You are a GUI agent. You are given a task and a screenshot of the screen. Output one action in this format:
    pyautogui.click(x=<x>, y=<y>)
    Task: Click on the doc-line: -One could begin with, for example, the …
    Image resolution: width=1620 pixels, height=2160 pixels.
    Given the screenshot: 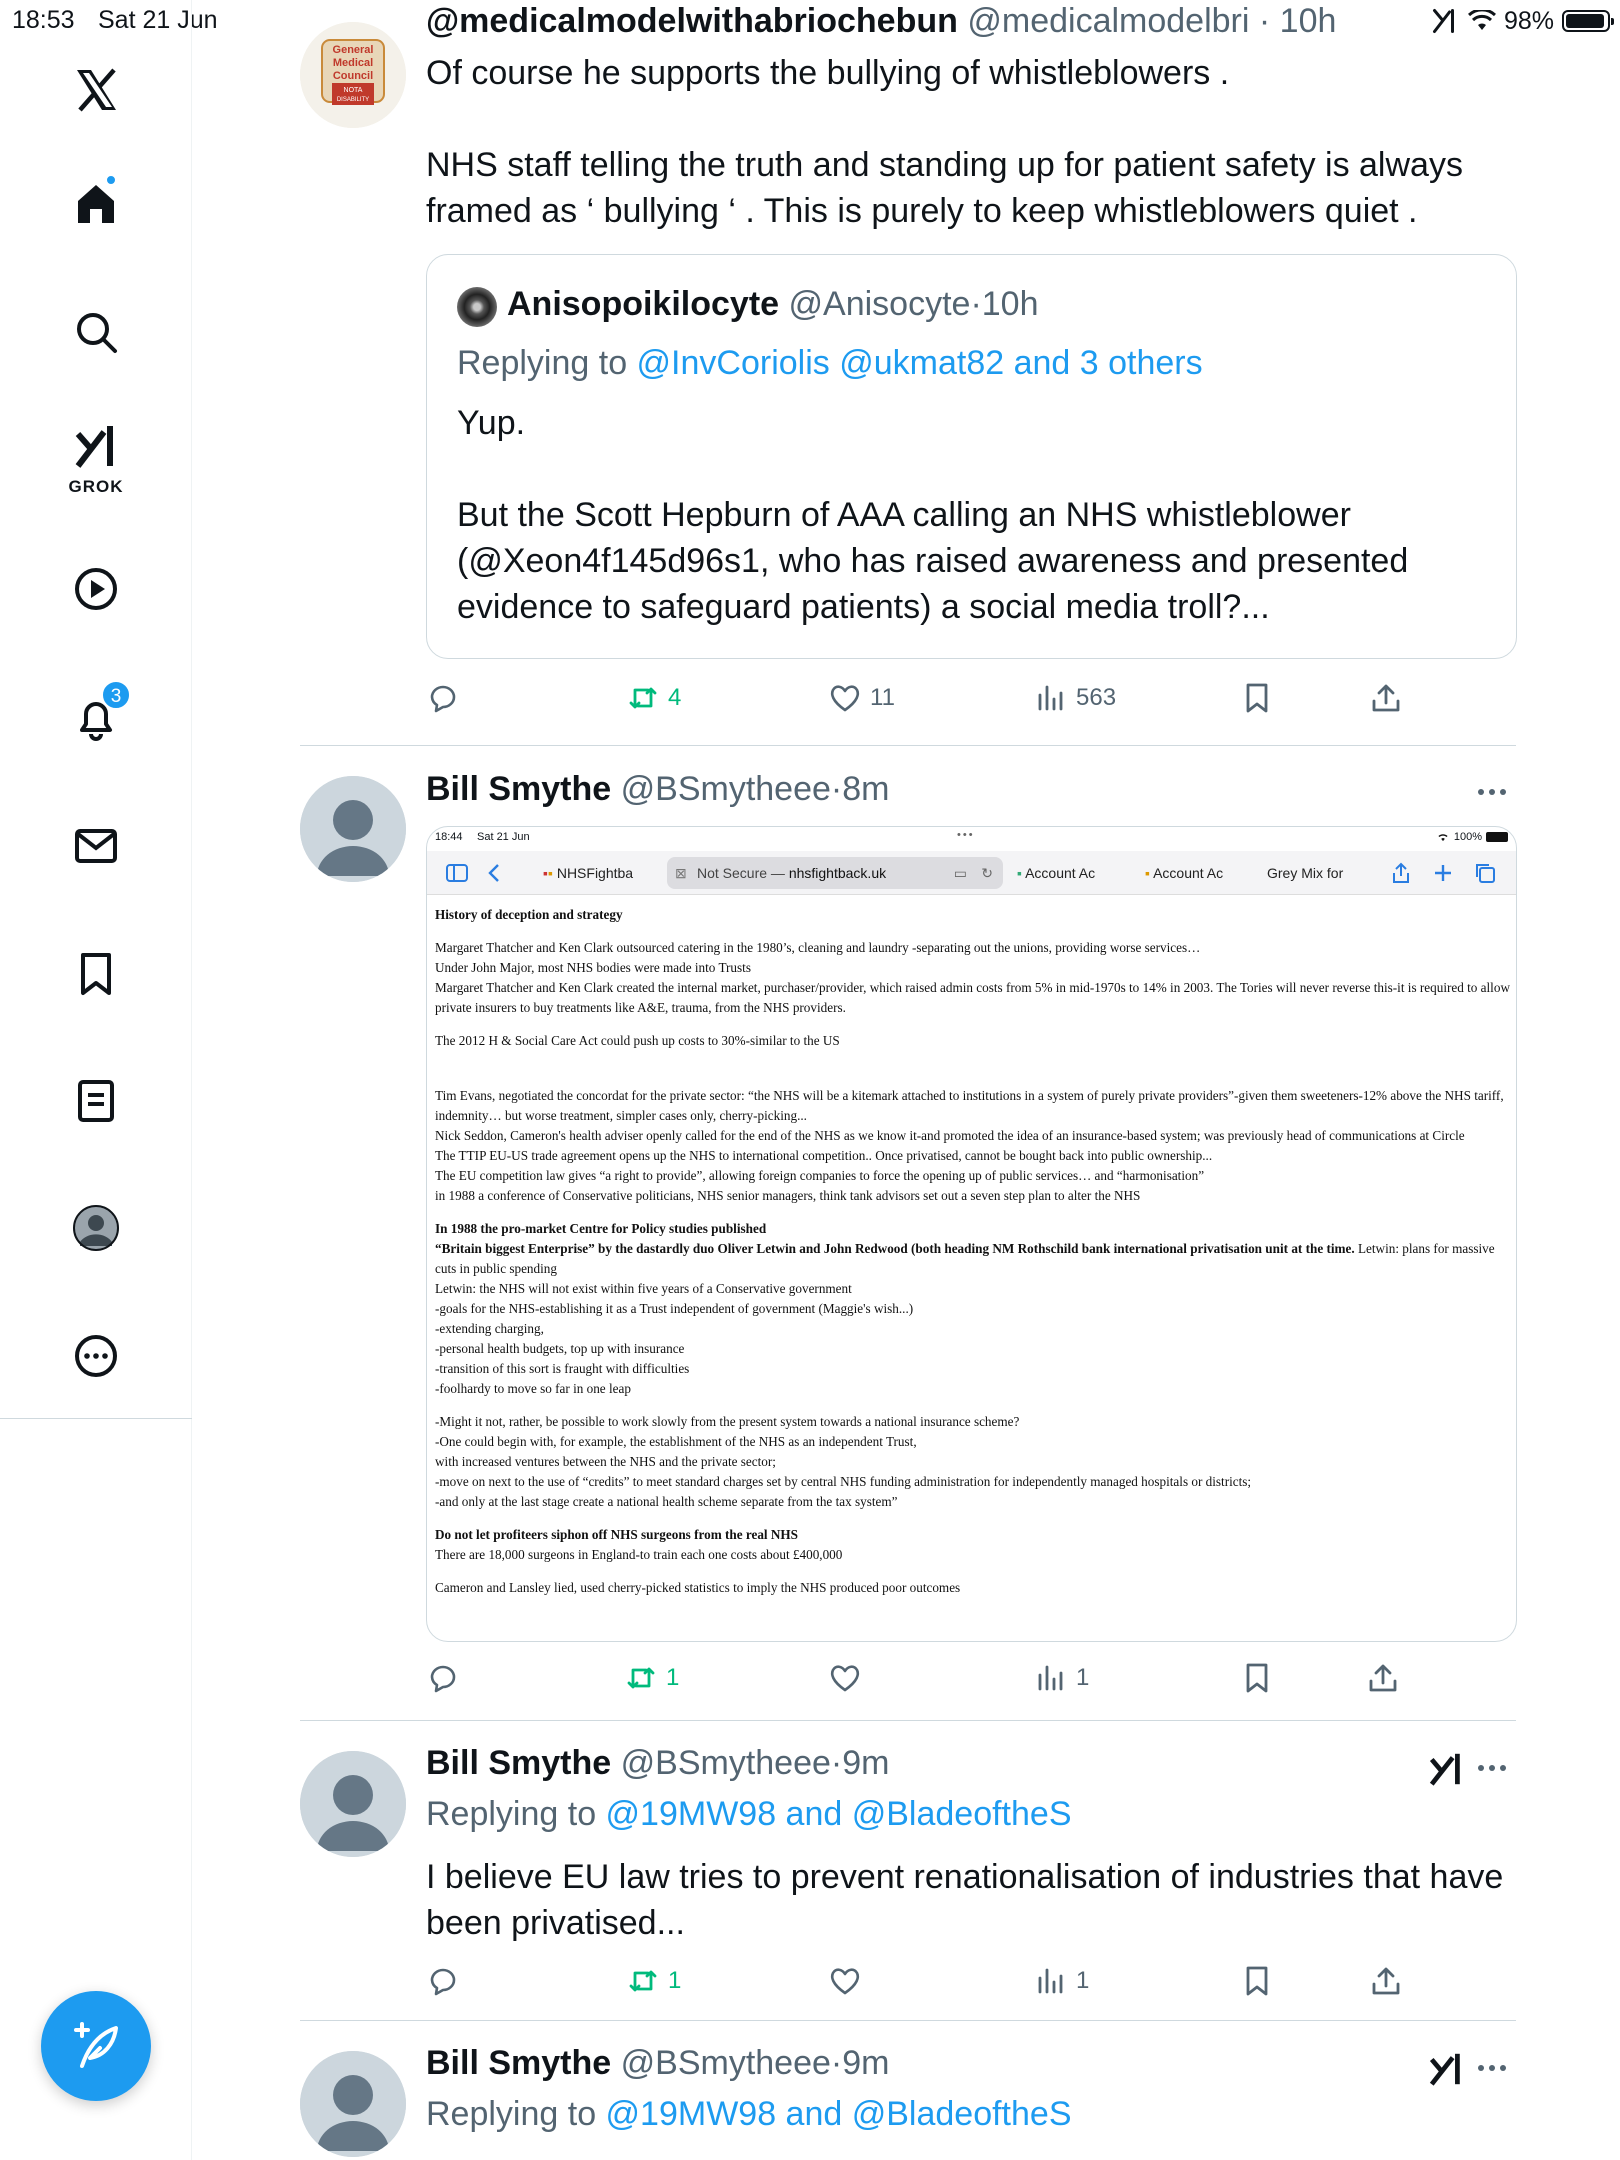 What is the action you would take?
    pyautogui.click(x=676, y=1441)
    